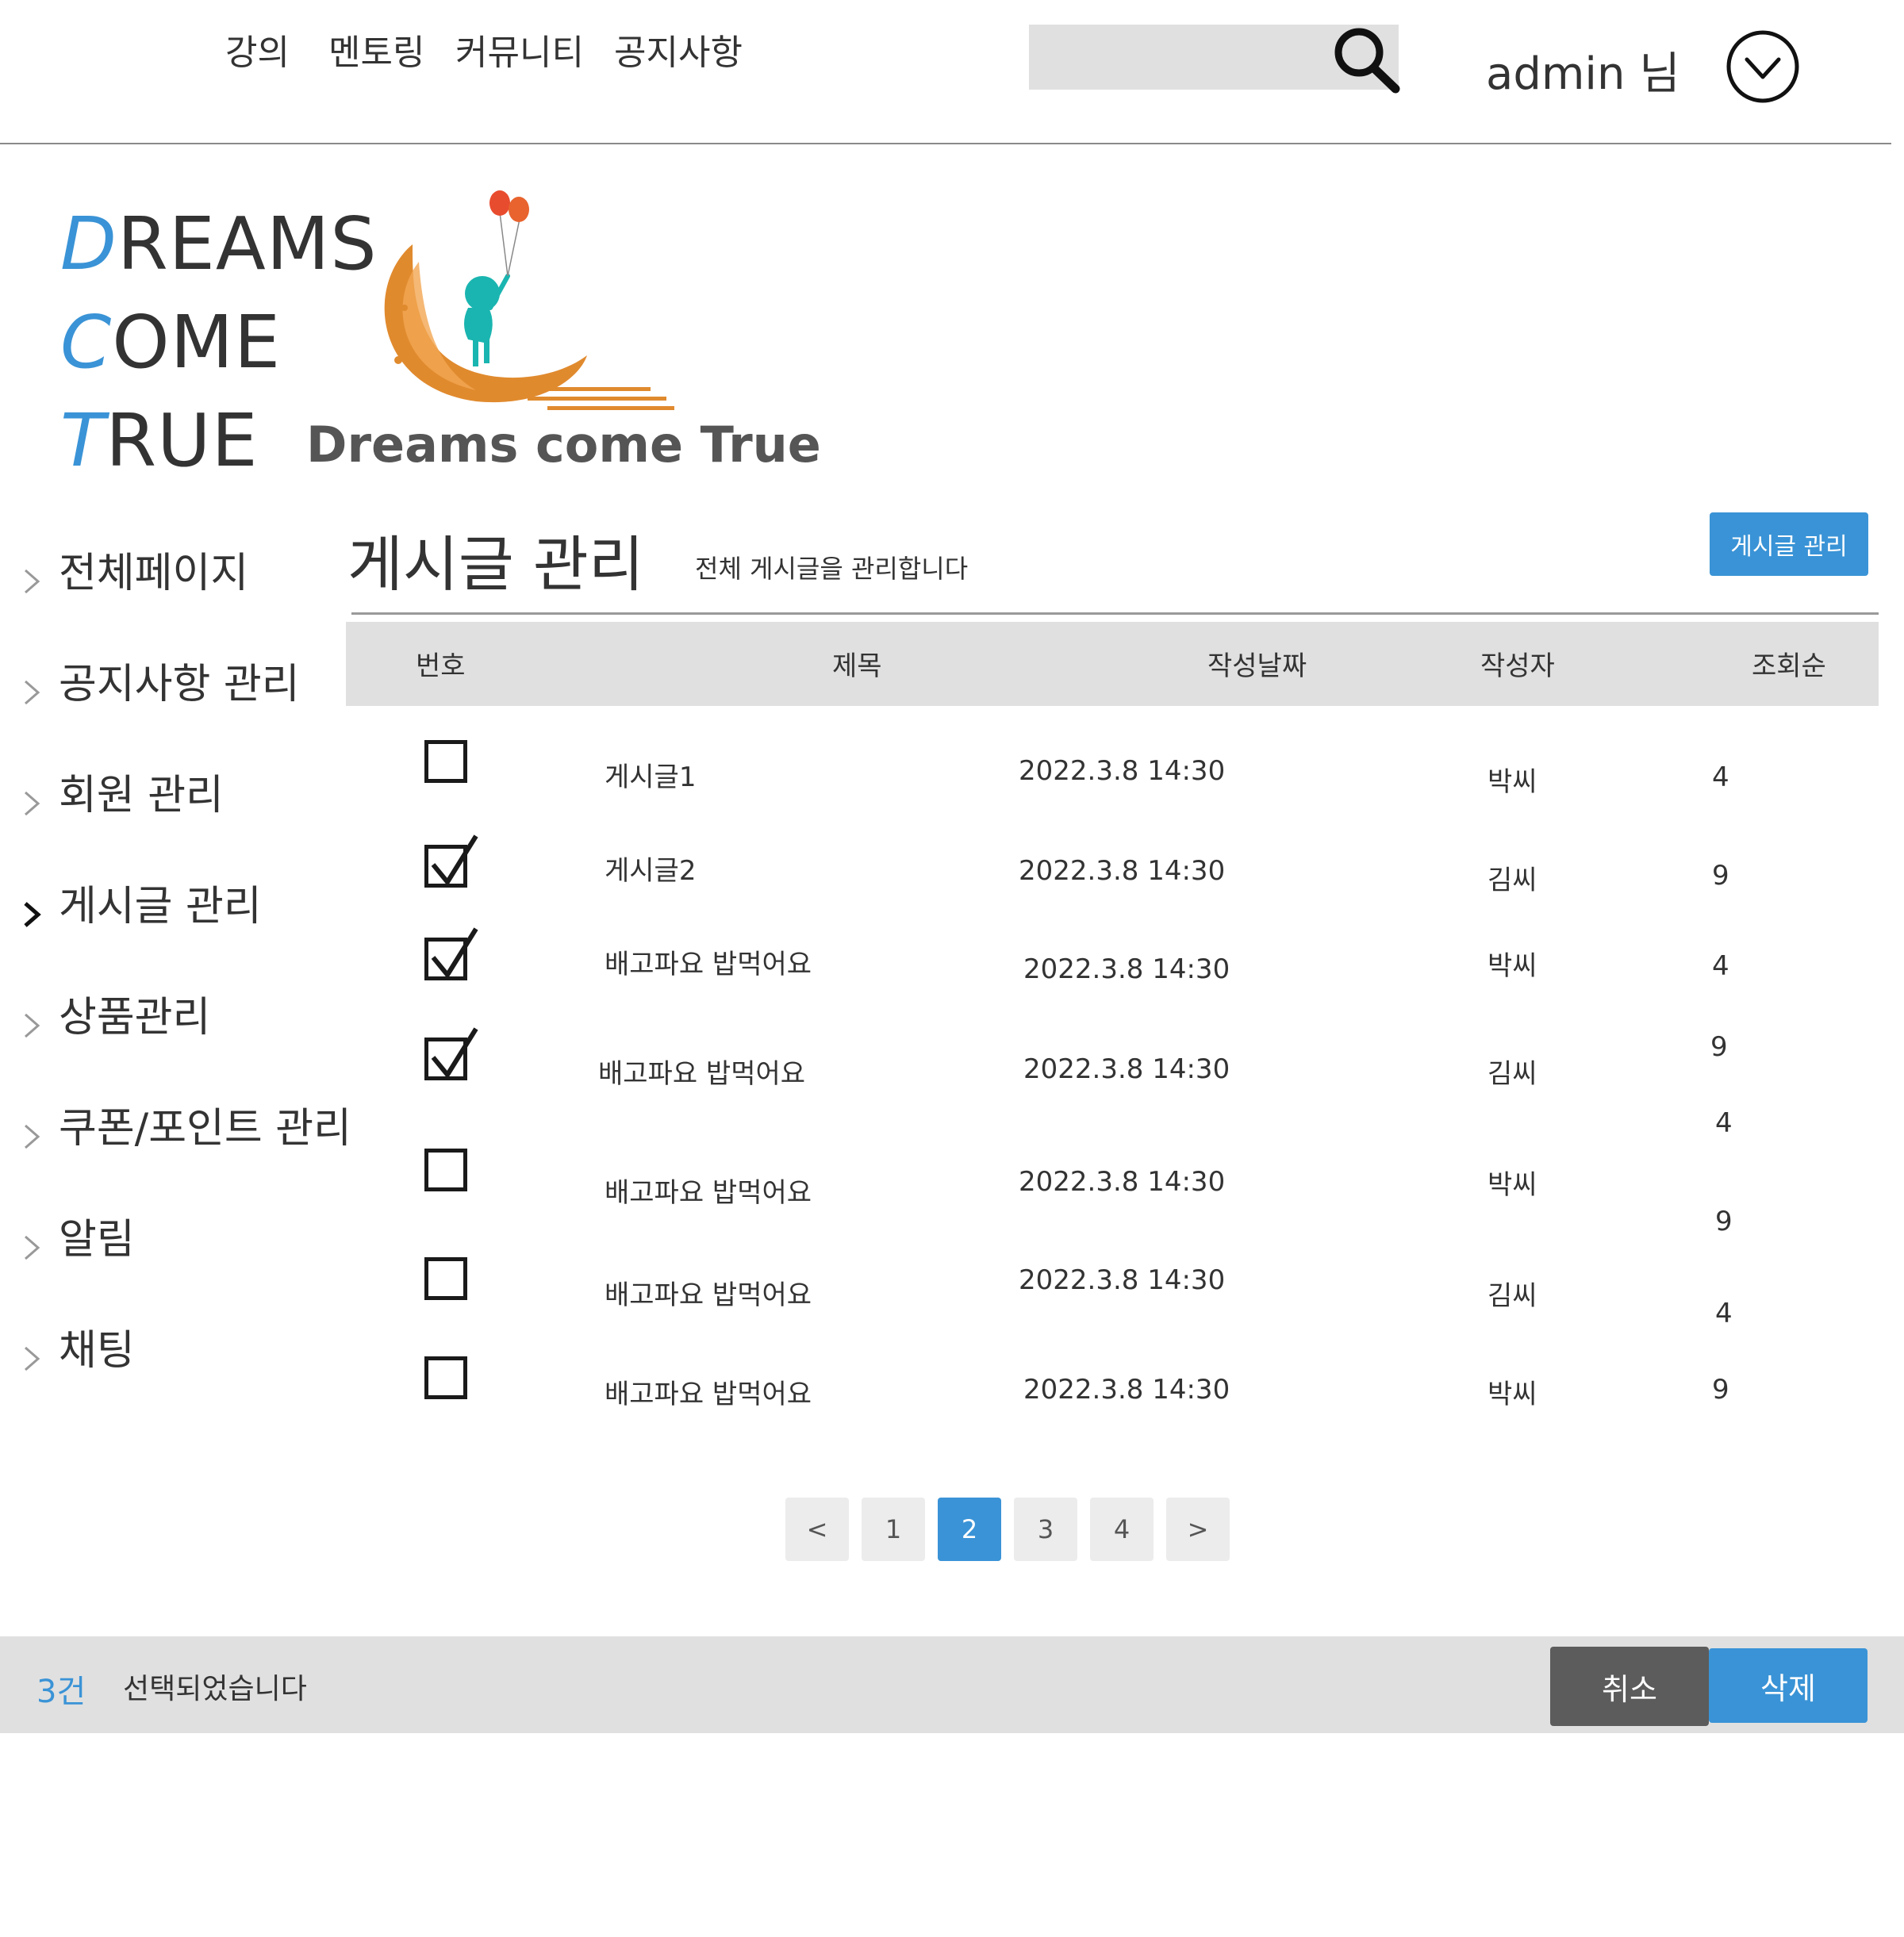 This screenshot has height=1937, width=1904. Describe the element at coordinates (61, 1692) in the screenshot. I see `selected-count: 3건` at that location.